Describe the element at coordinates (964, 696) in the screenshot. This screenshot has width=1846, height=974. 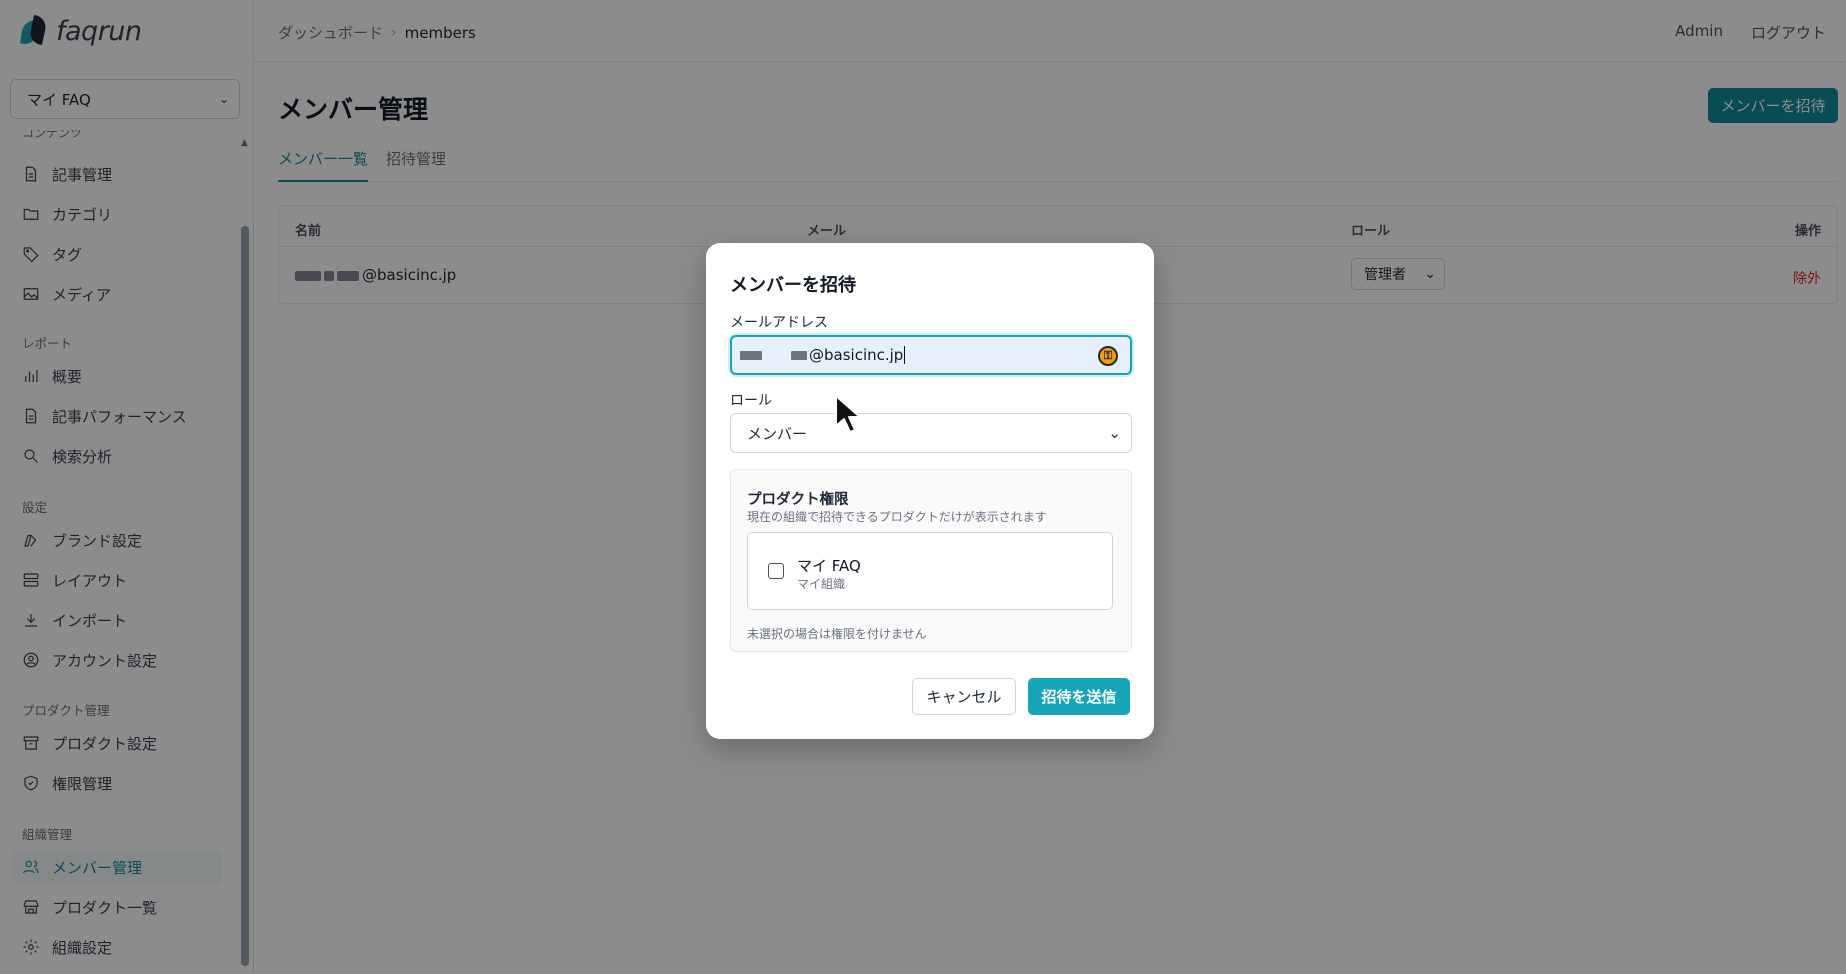
I see `cancel-button: キャンセル` at that location.